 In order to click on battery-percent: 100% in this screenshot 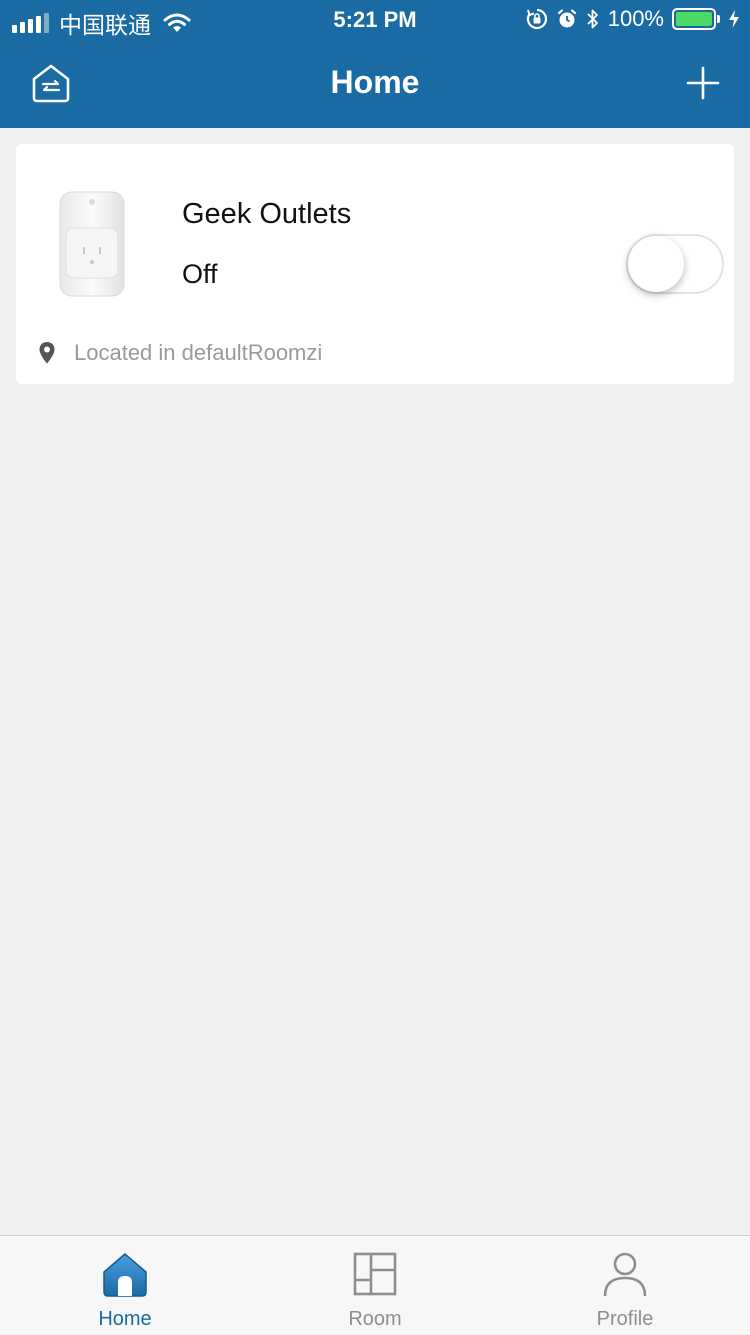, I will do `click(635, 18)`.